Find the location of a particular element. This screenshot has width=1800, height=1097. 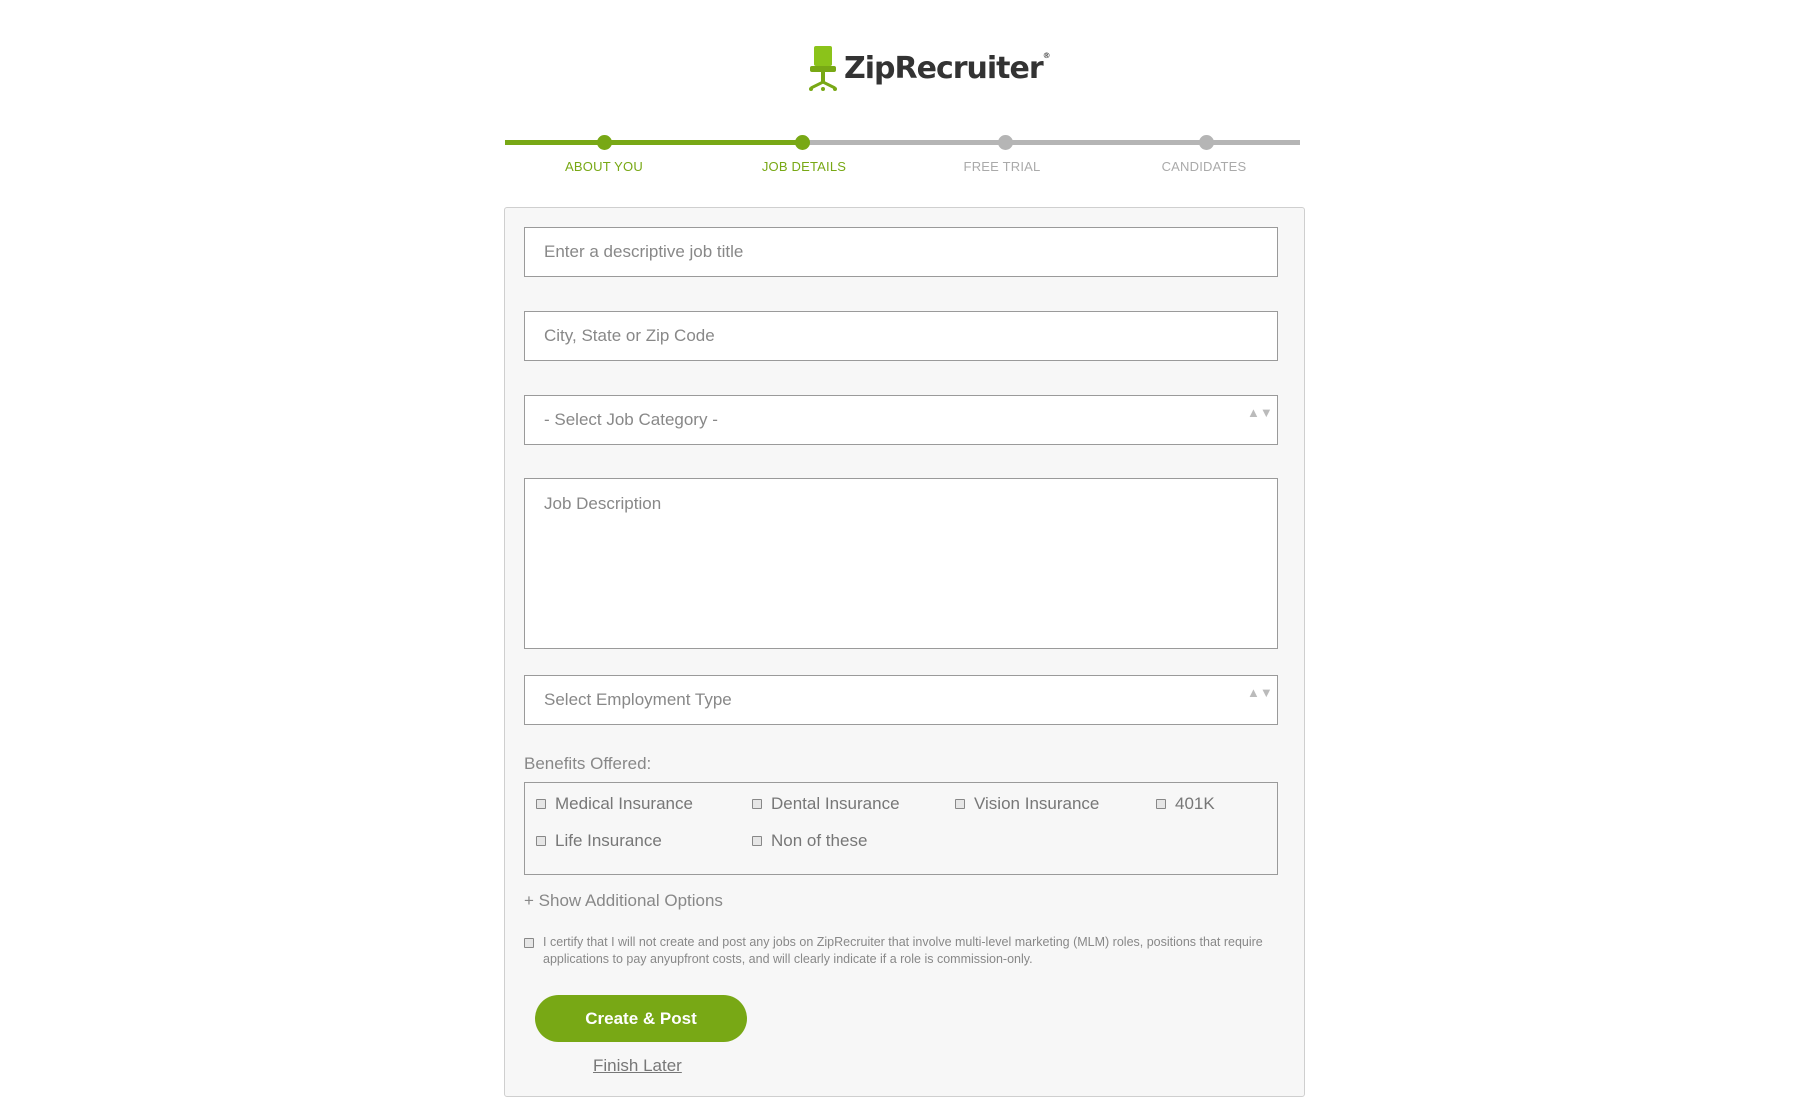

step-dot-job-details is located at coordinates (802, 142).